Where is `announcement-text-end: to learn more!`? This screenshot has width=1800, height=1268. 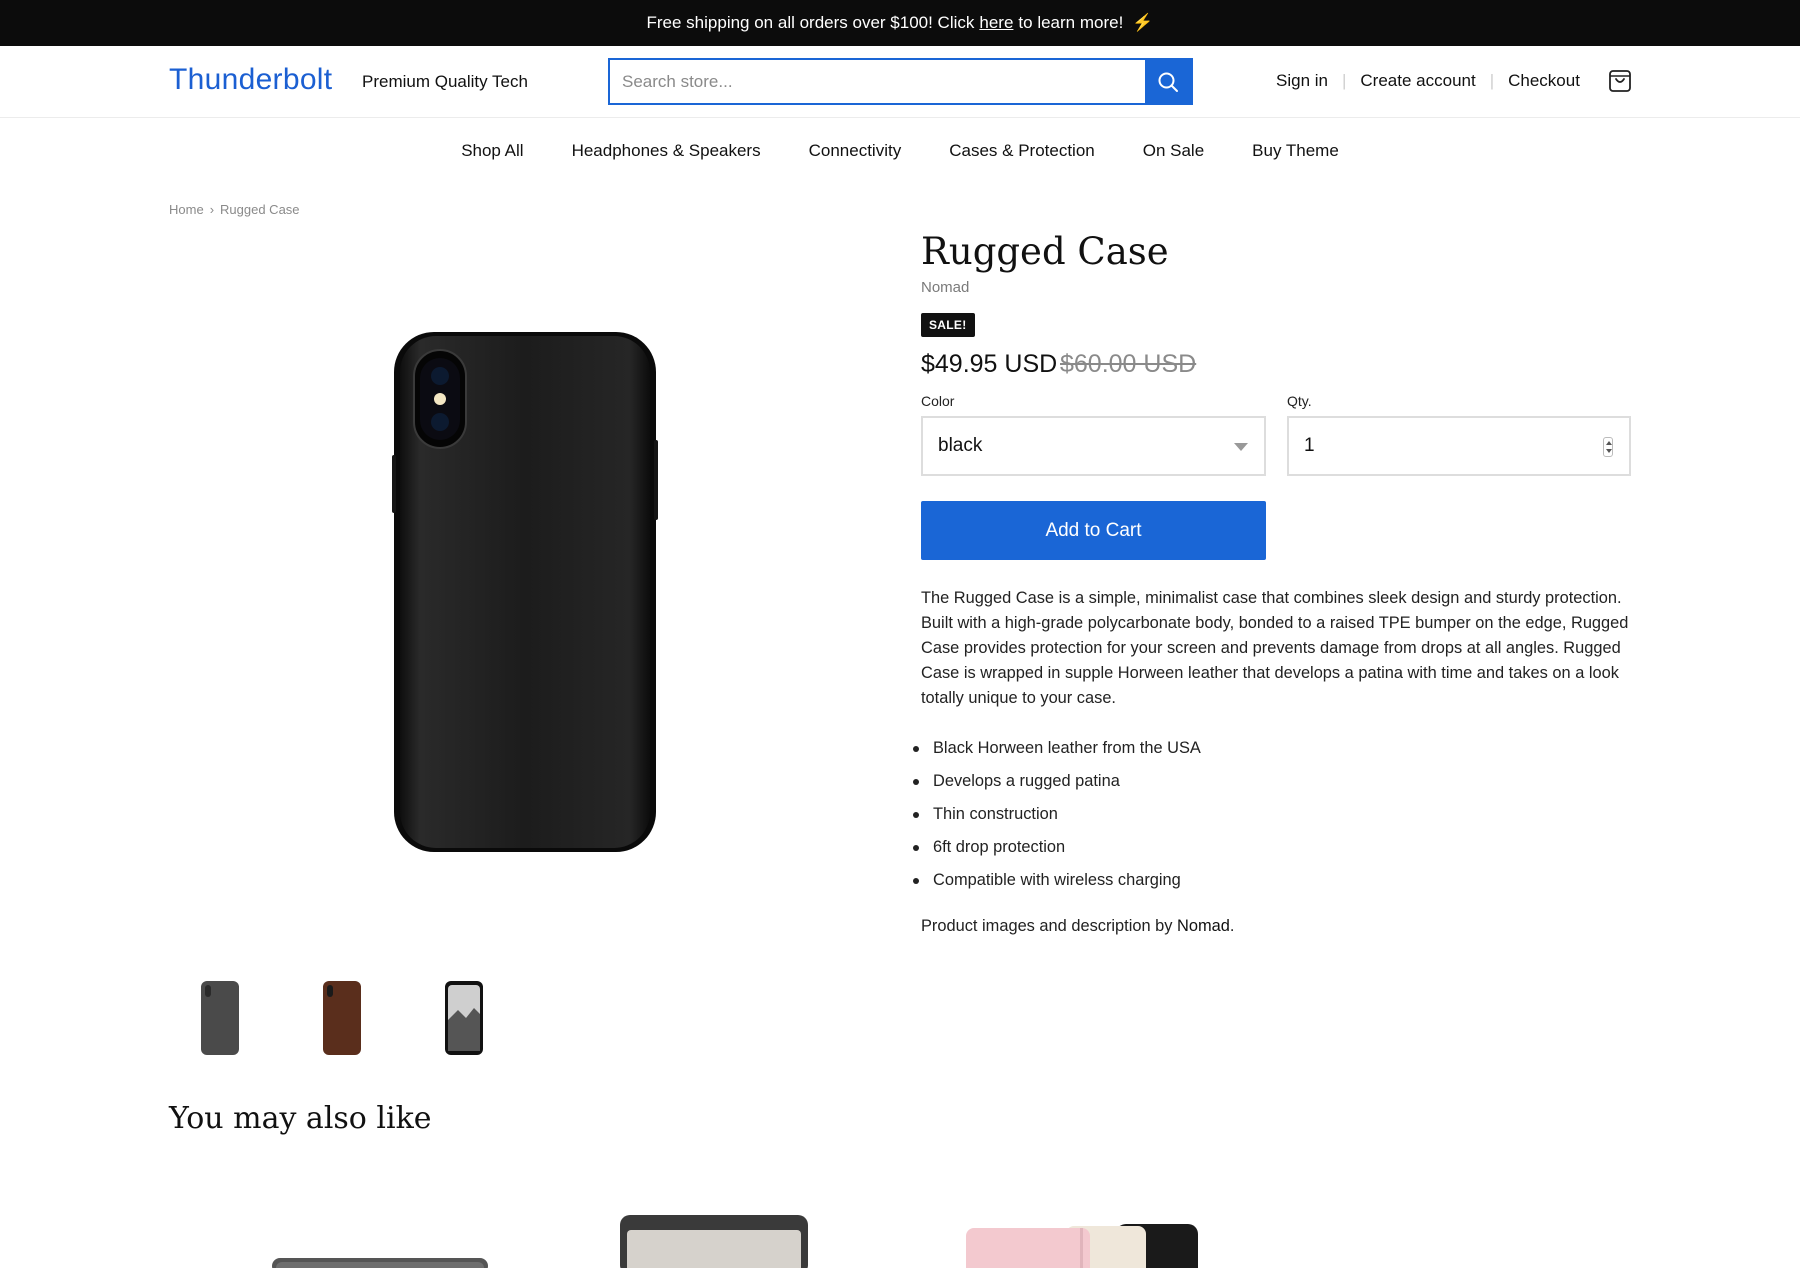
announcement-text-end: to learn more! is located at coordinates (1071, 22).